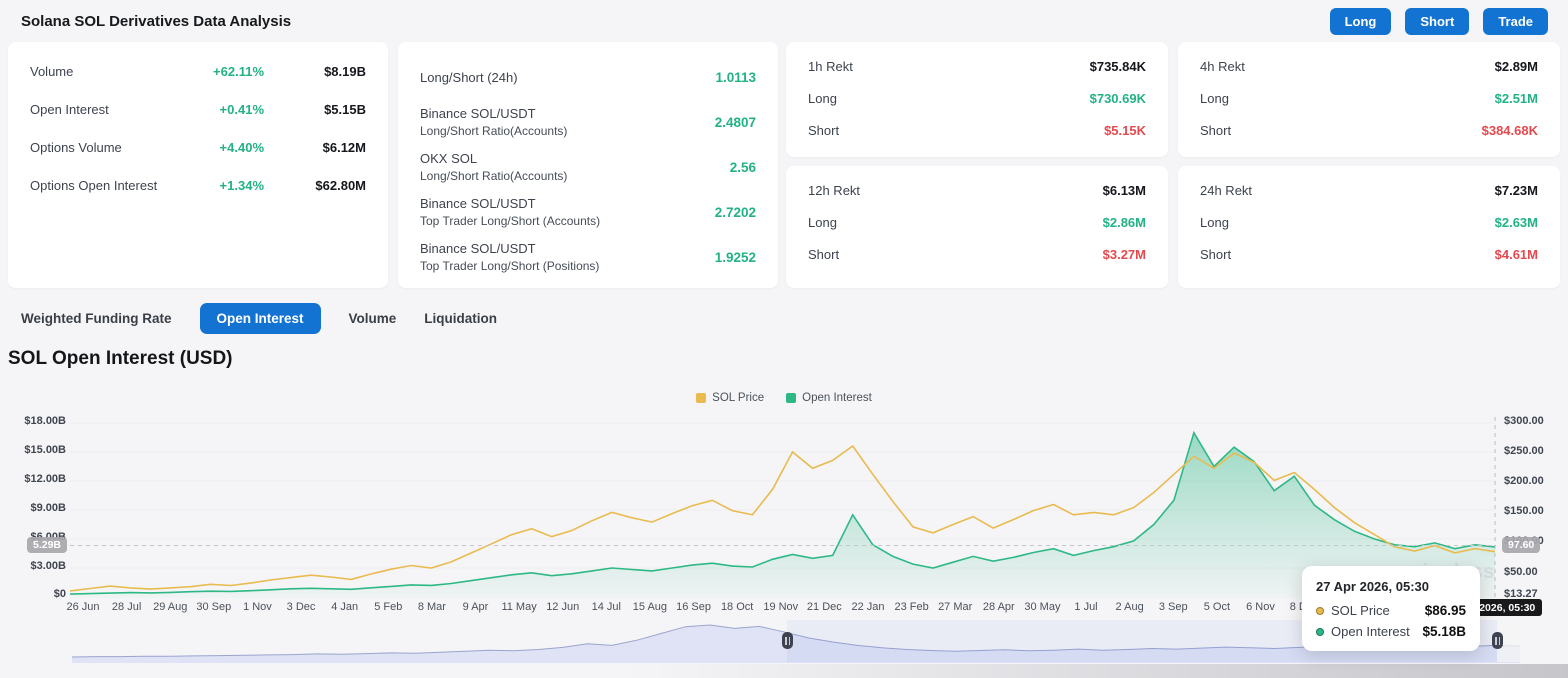 The width and height of the screenshot is (1568, 678). I want to click on tooltip-series-label: Open Interest, so click(1370, 631).